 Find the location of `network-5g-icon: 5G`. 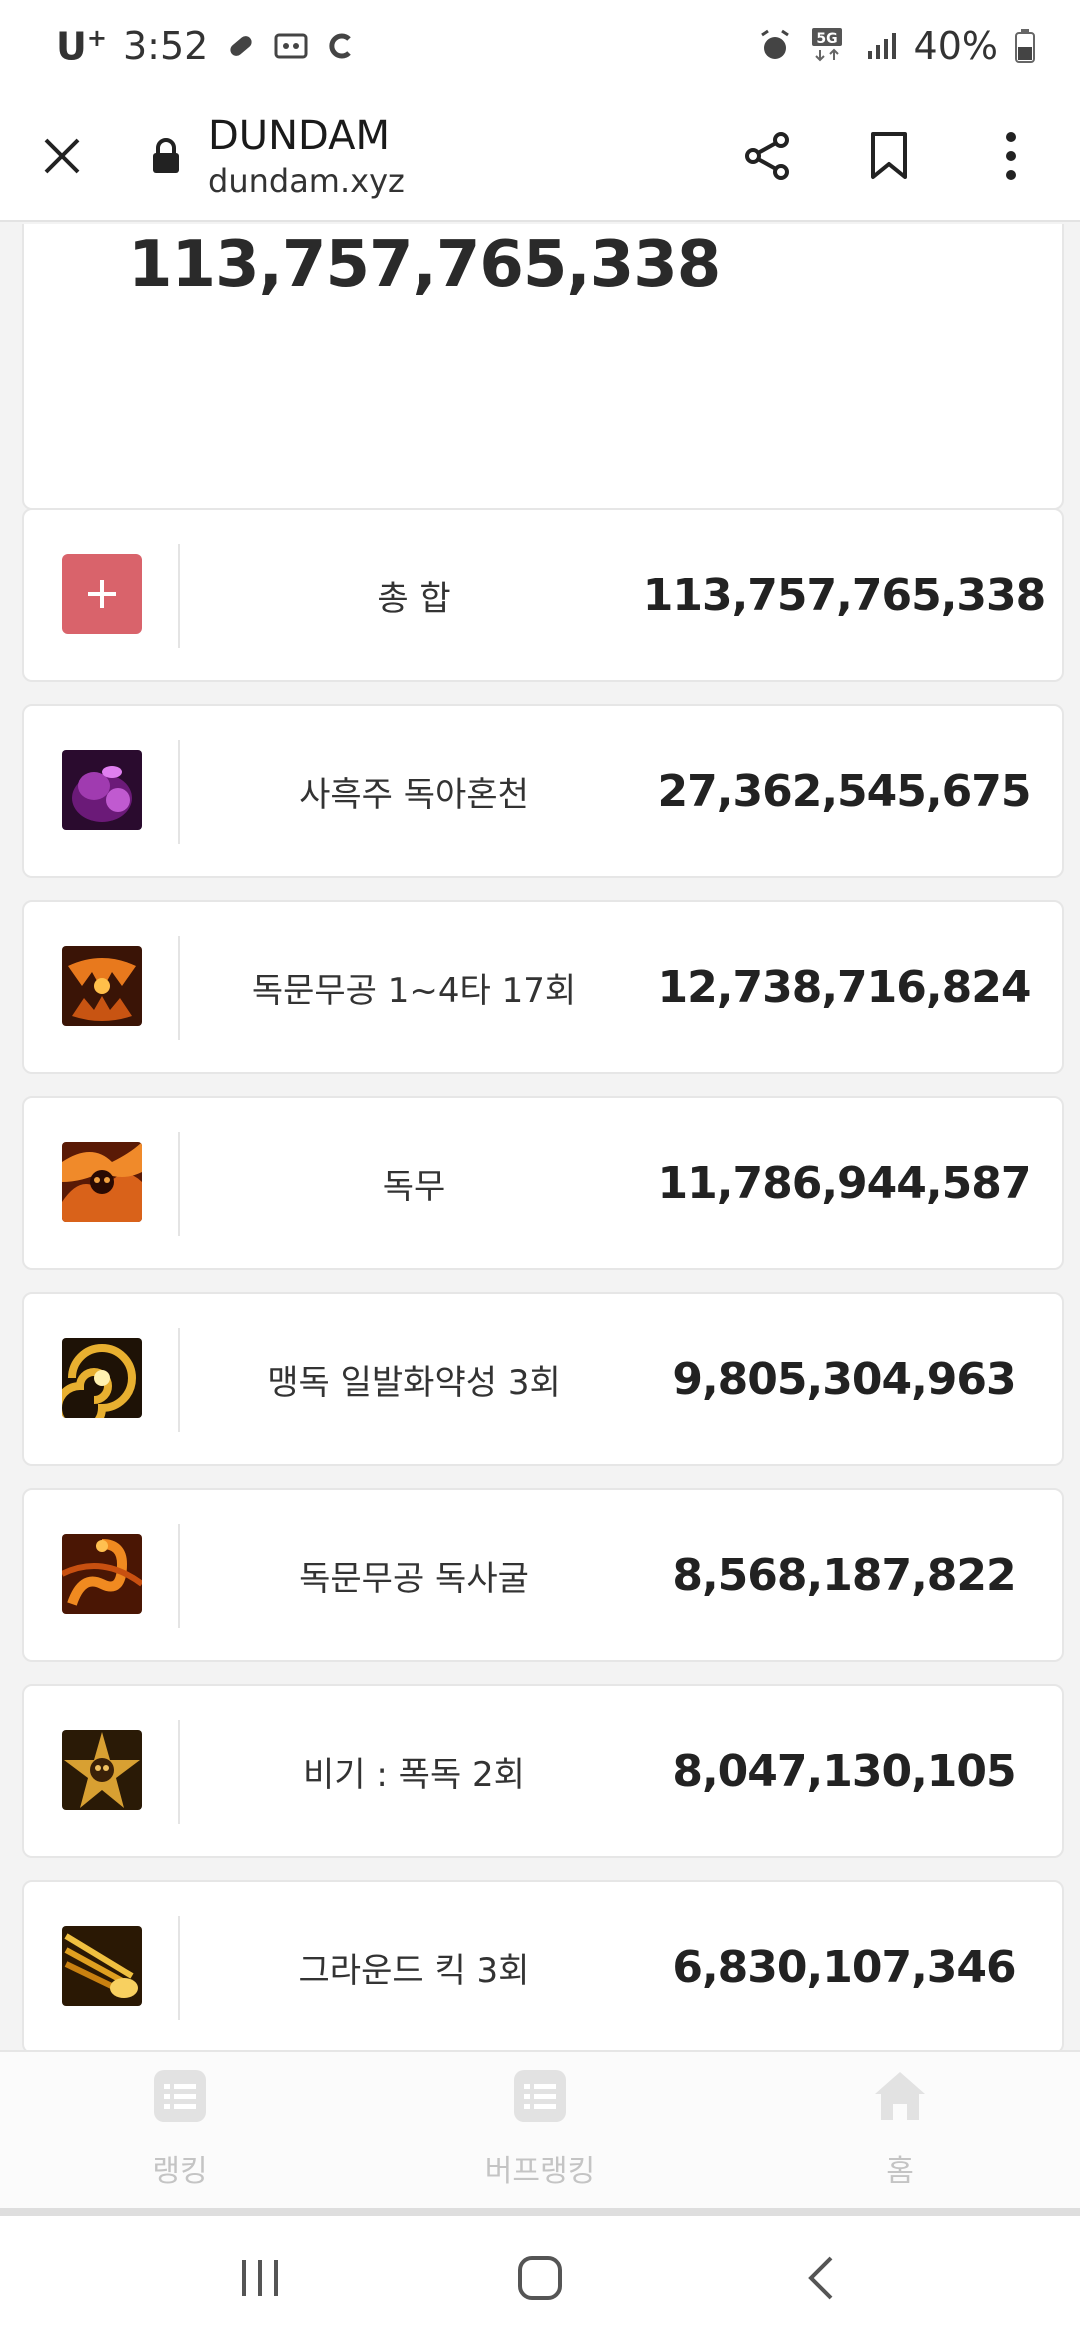

network-5g-icon: 5G is located at coordinates (828, 45).